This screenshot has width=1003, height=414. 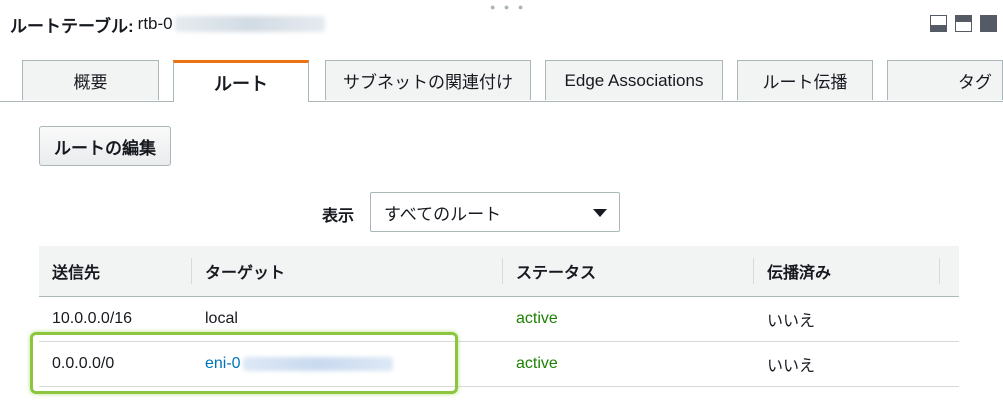 I want to click on header-label: ルートテーブル:, so click(x=72, y=26).